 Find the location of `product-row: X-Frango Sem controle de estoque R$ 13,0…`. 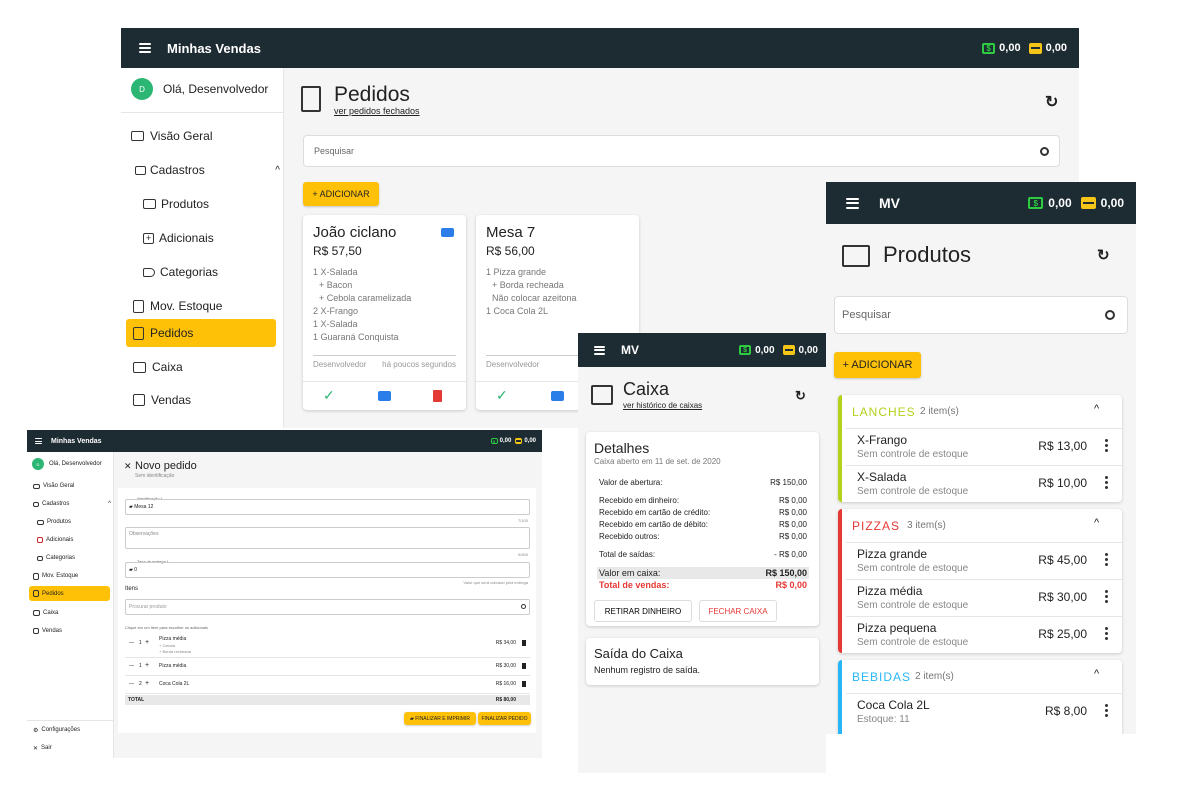

product-row: X-Frango Sem controle de estoque R$ 13,0… is located at coordinates (984, 446).